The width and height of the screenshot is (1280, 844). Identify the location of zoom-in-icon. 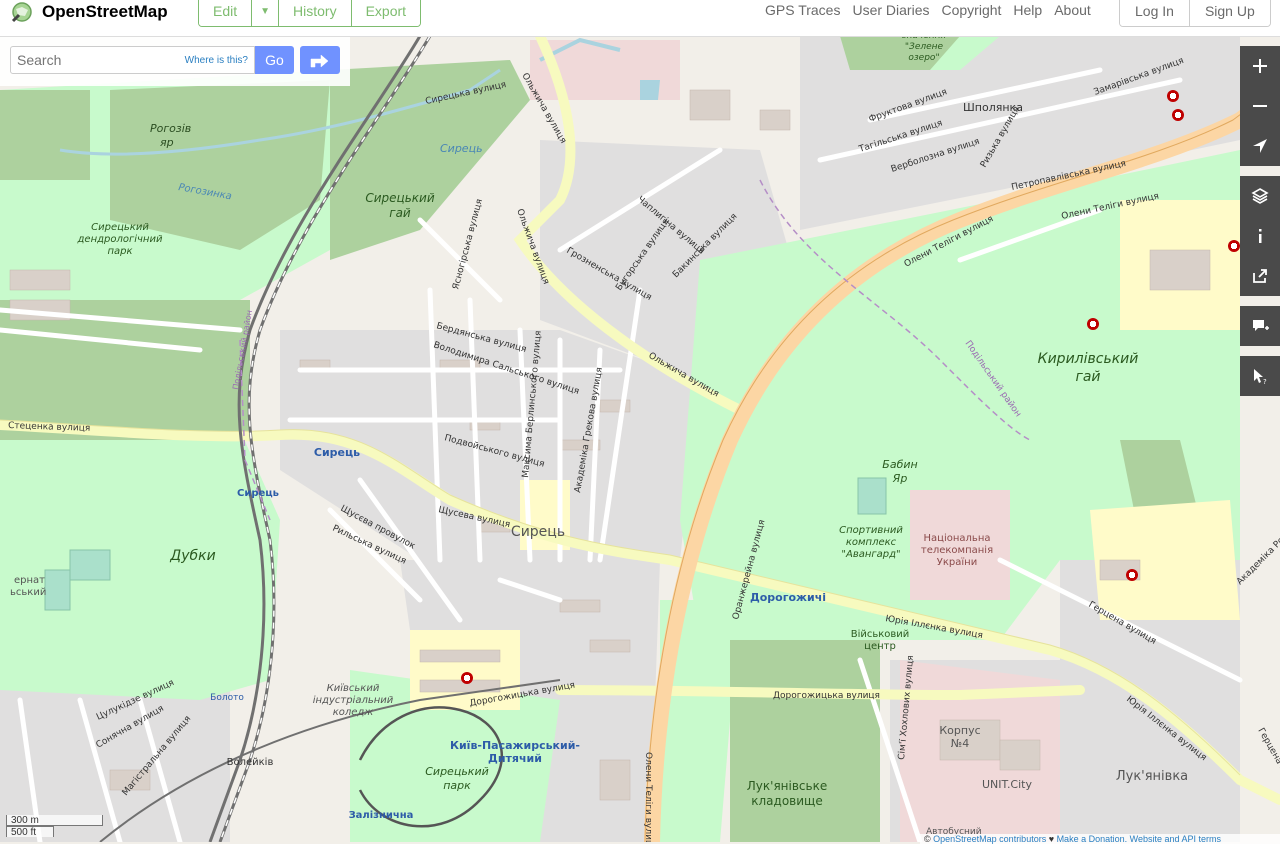
(1260, 66).